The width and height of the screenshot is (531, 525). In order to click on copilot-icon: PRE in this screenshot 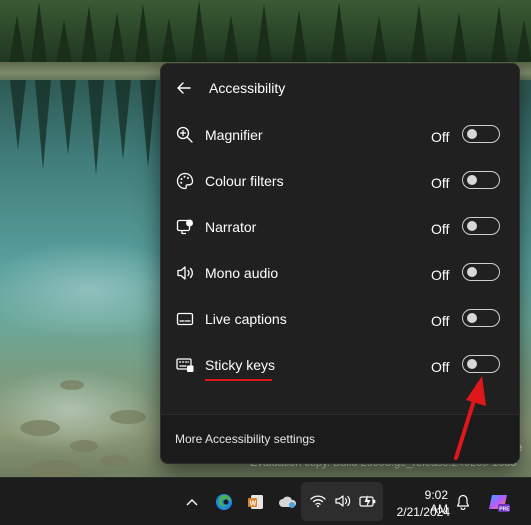, I will do `click(499, 503)`.